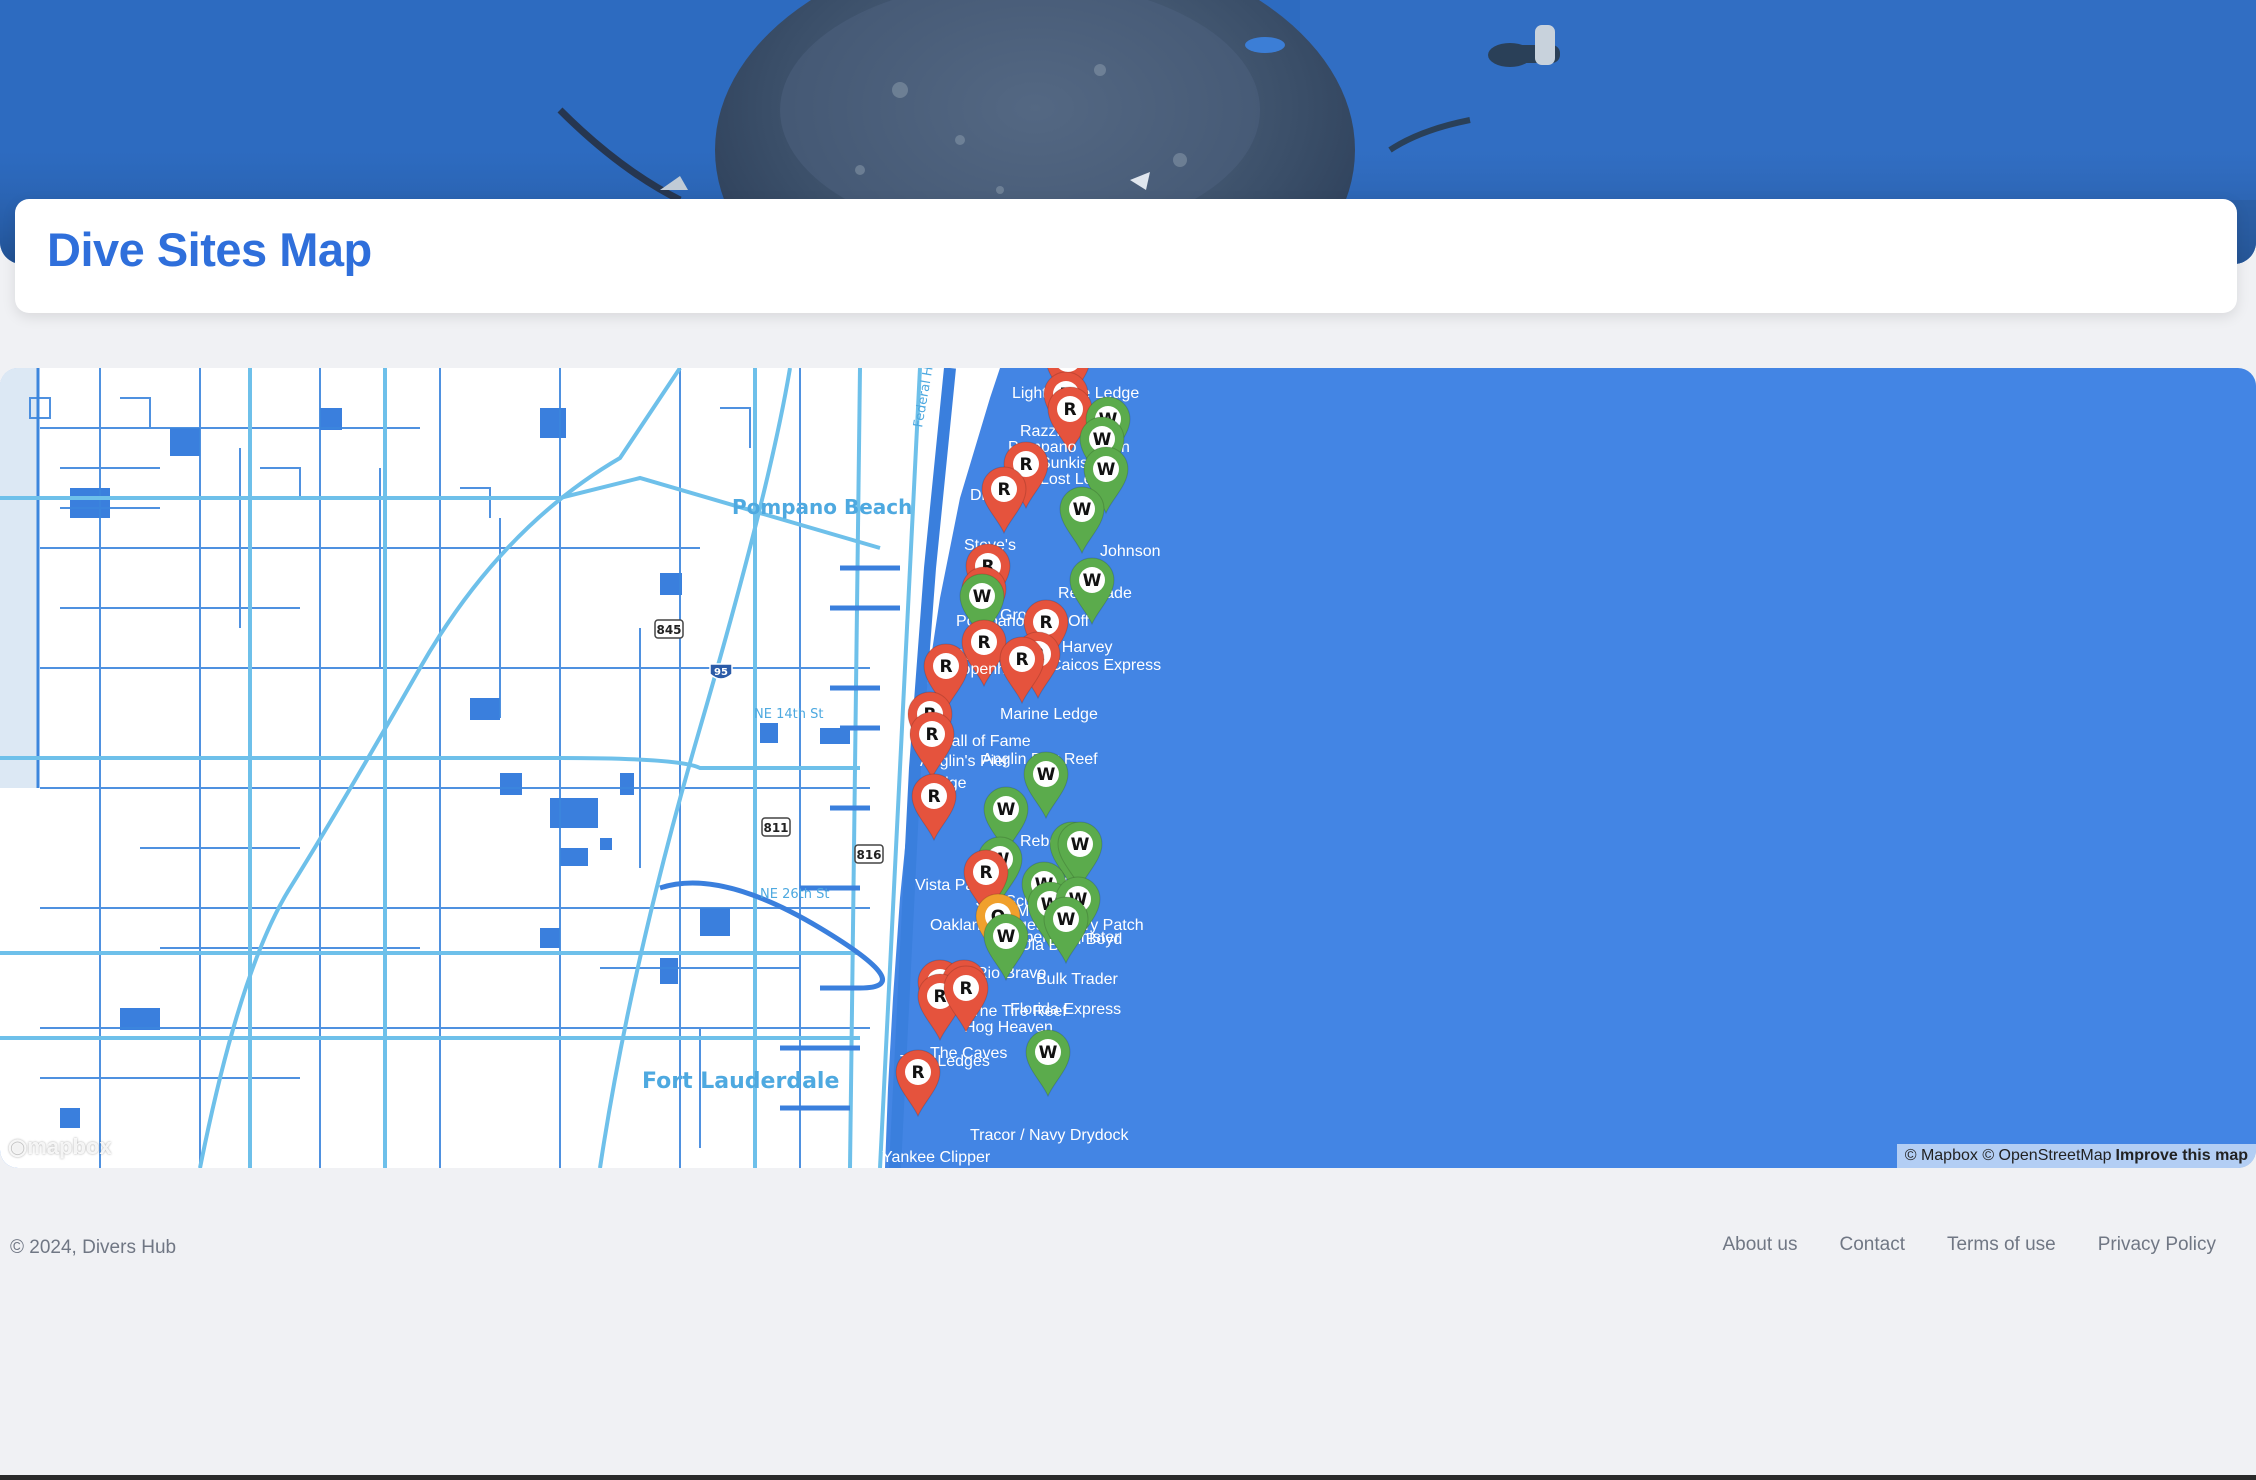 The image size is (2256, 1480). I want to click on dive-site-label: The Caves, so click(968, 1053).